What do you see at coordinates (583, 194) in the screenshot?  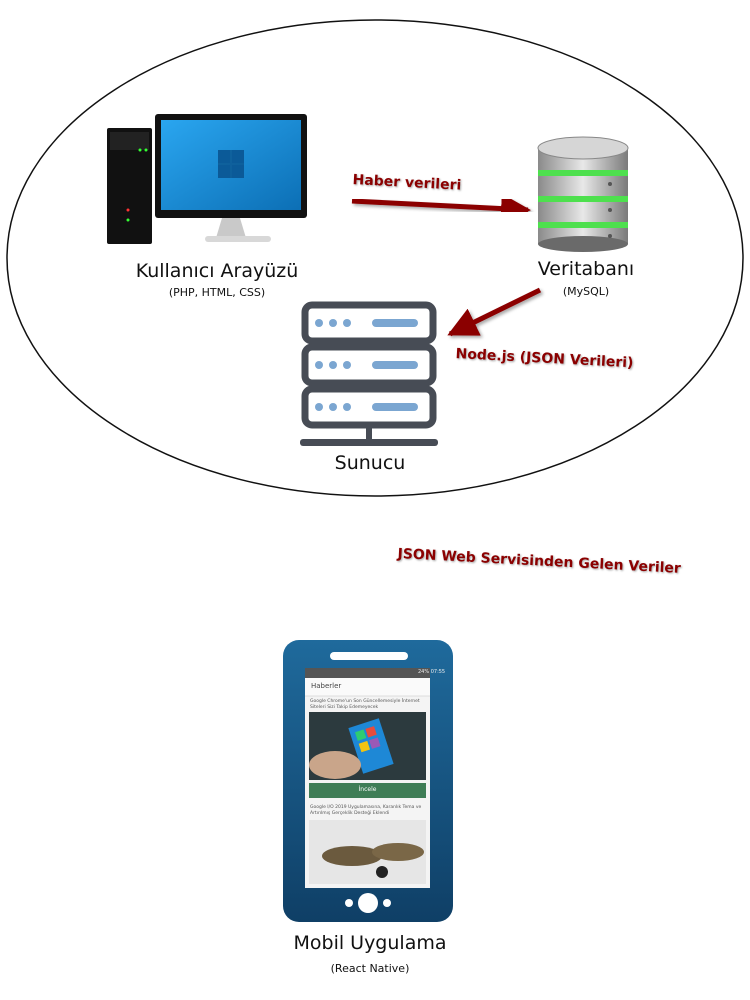 I see `database-icon` at bounding box center [583, 194].